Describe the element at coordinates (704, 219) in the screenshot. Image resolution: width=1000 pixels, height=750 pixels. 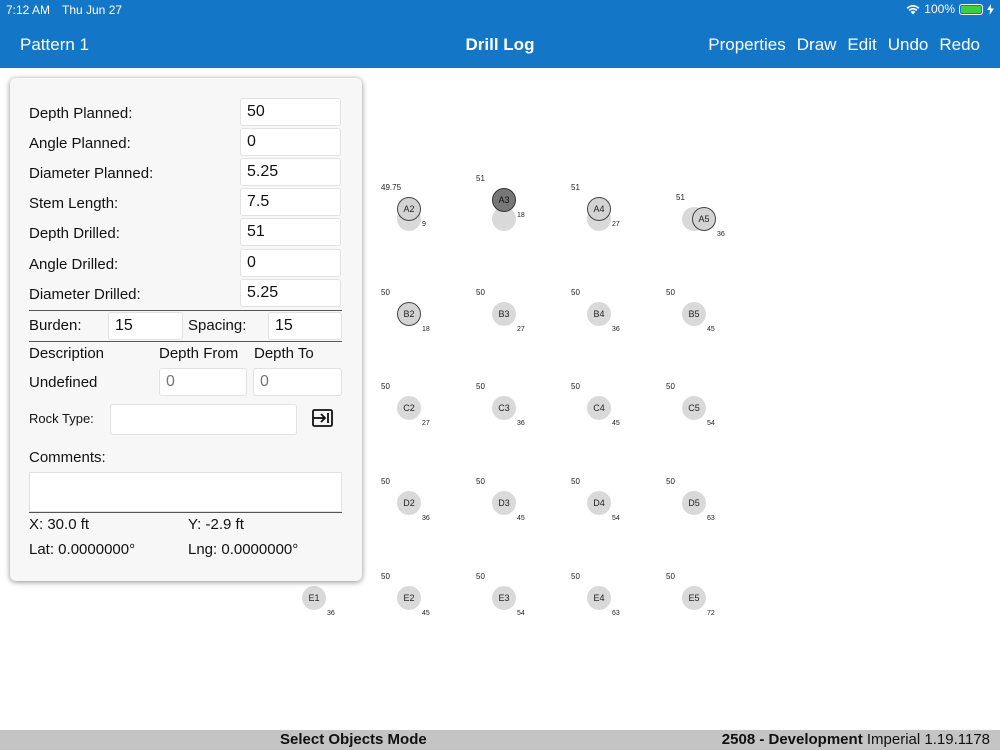
I see `drill-hole-a5: A5` at that location.